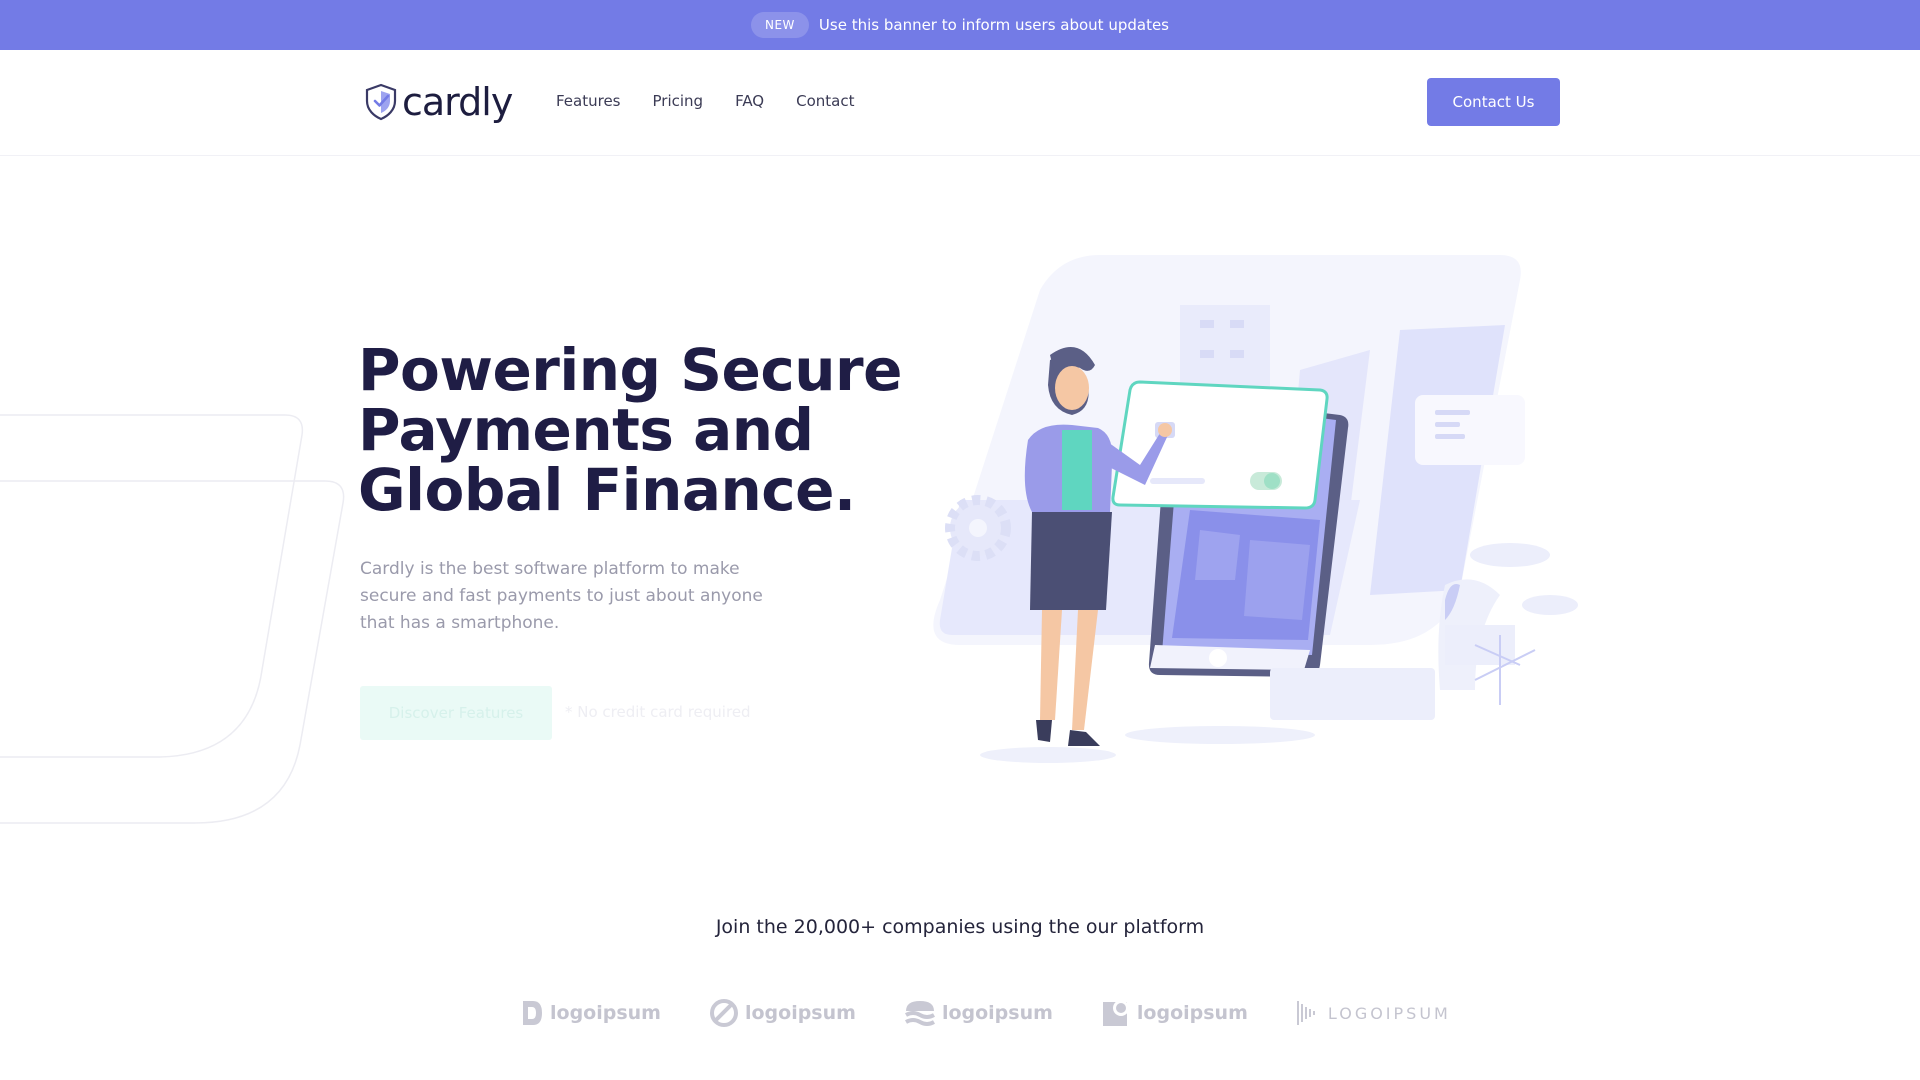 The width and height of the screenshot is (1920, 1080). Describe the element at coordinates (1493, 102) in the screenshot. I see `contact-us-button: Contact Us` at that location.